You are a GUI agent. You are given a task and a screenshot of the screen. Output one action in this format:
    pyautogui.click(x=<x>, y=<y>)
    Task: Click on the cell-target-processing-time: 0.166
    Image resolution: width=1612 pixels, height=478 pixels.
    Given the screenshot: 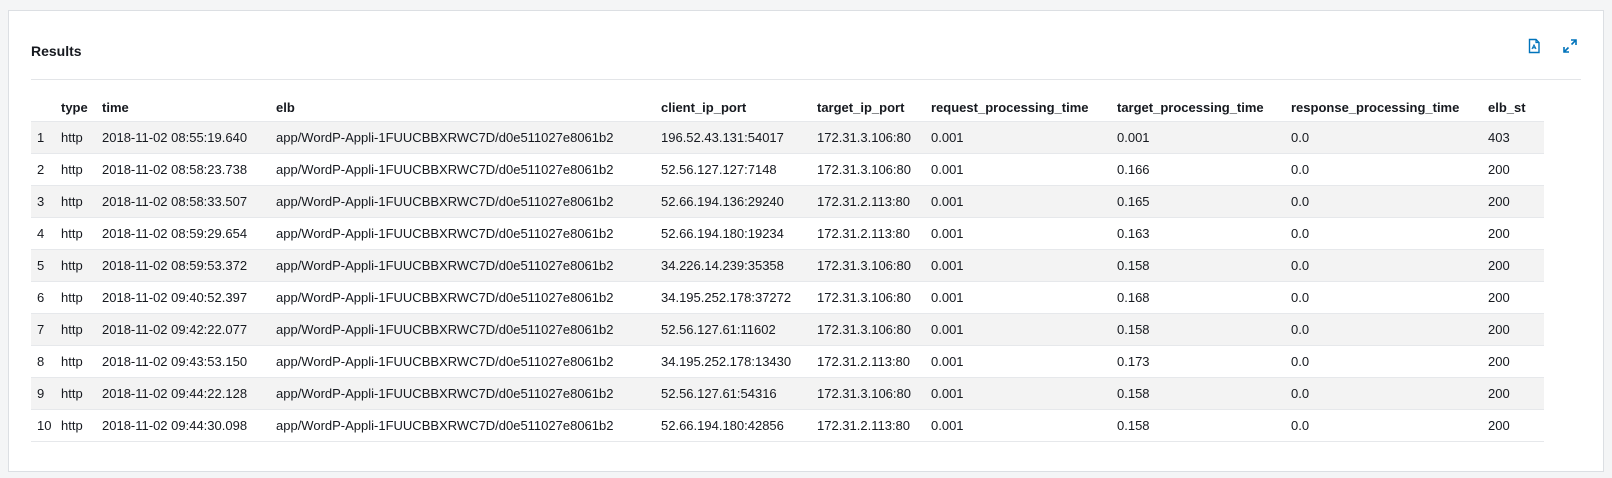 What is the action you would take?
    pyautogui.click(x=1200, y=169)
    